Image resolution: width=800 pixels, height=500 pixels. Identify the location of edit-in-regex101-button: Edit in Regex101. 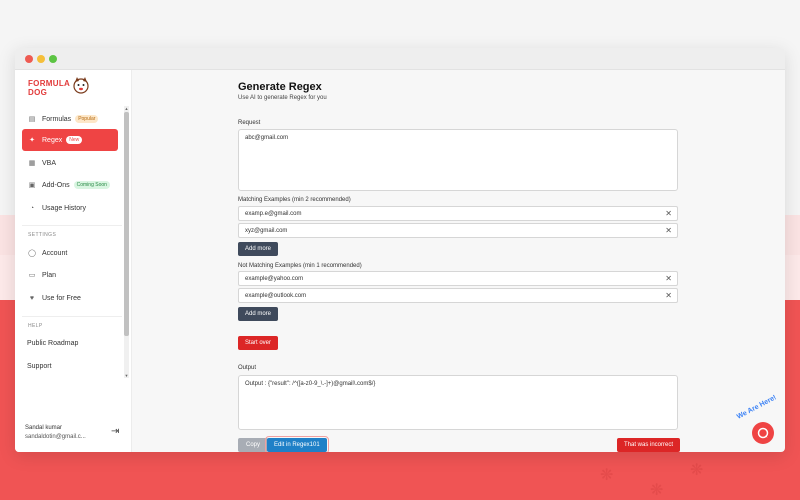
(297, 444).